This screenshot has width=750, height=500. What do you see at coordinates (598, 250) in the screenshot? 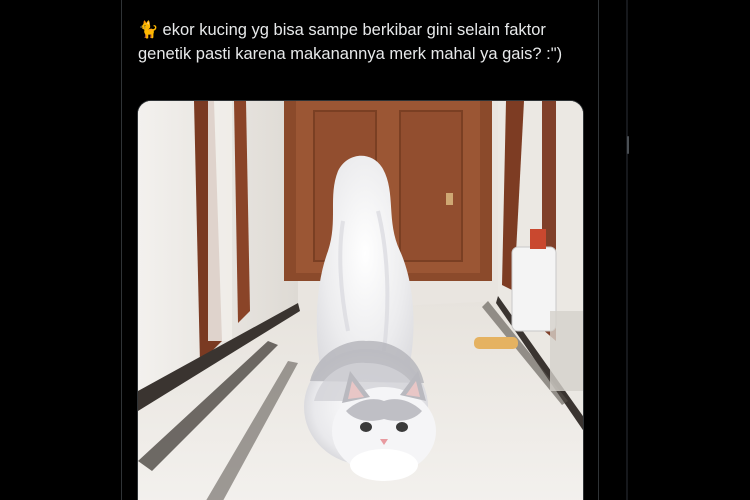
I see `timeline-right-border` at bounding box center [598, 250].